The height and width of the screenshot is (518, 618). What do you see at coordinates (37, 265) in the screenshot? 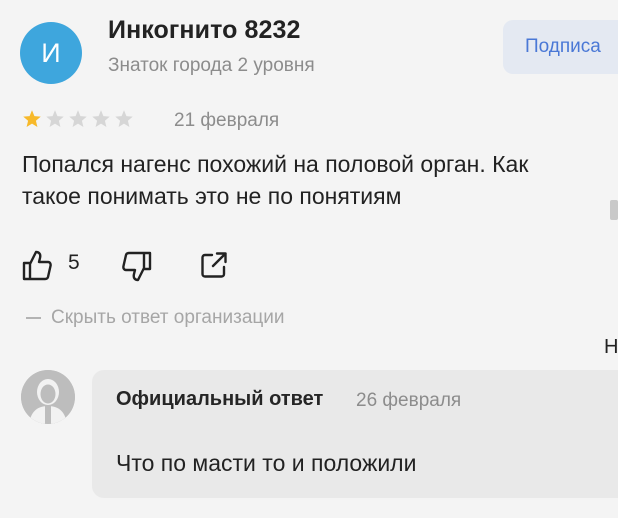
I see `thumbs-up-icon` at bounding box center [37, 265].